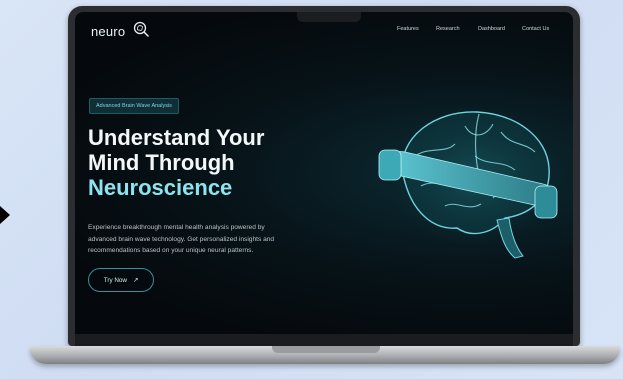  Describe the element at coordinates (135, 280) in the screenshot. I see `arrow-up-right-icon: ↗` at that location.